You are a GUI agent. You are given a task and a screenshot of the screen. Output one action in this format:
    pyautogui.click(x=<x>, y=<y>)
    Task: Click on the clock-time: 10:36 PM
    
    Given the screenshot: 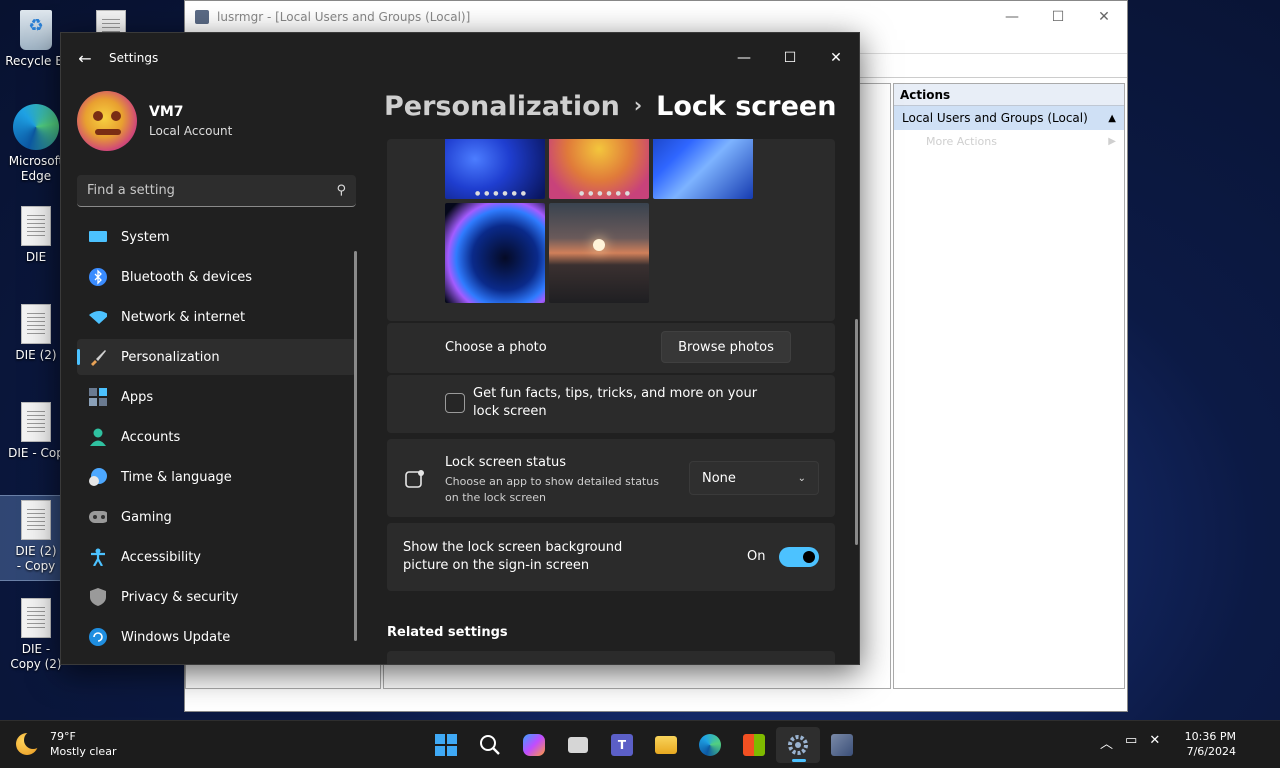 What is the action you would take?
    pyautogui.click(x=1210, y=736)
    